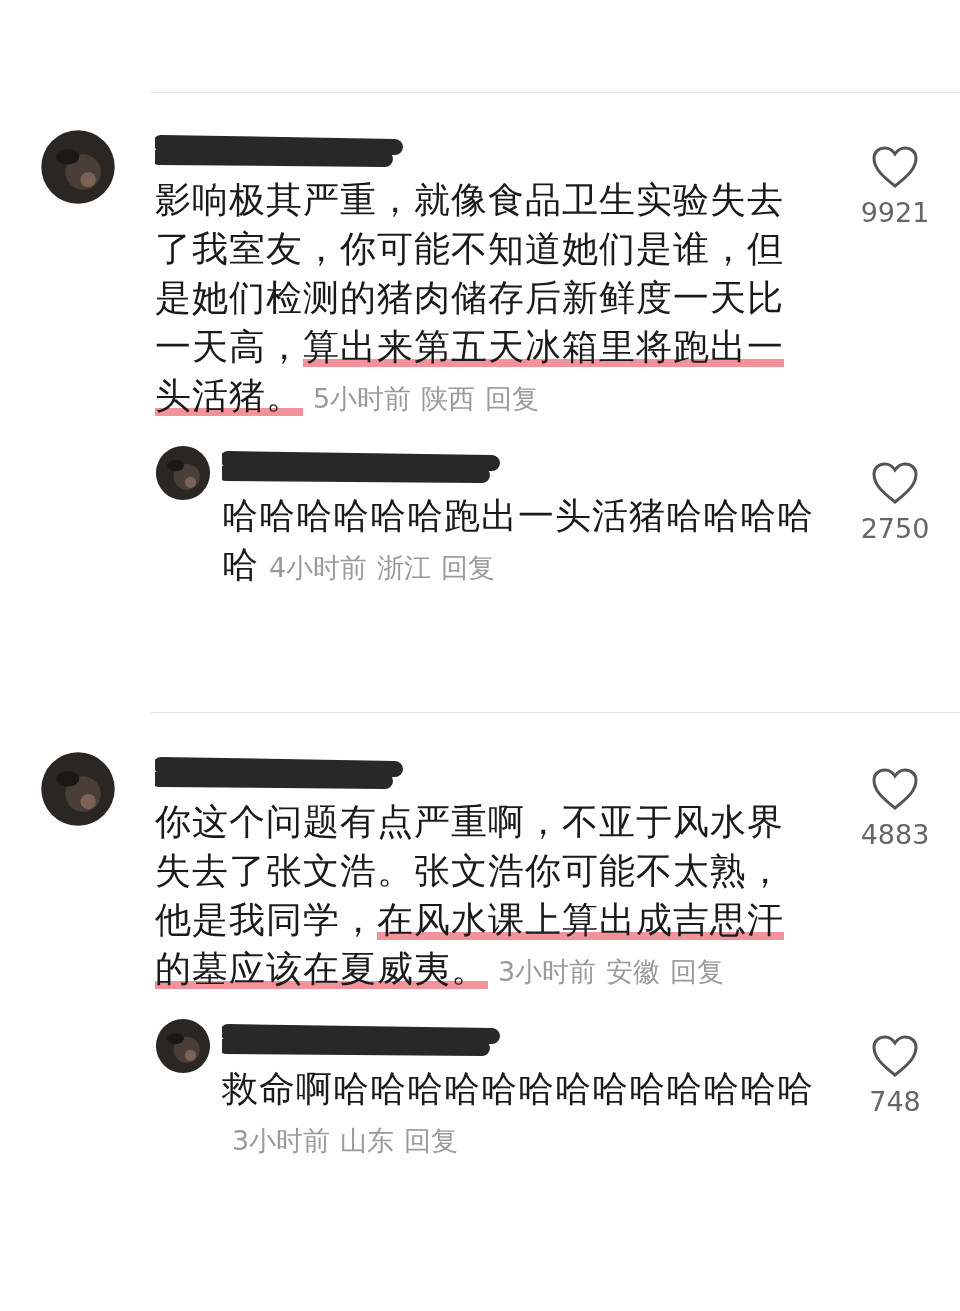 The image size is (960, 1311). What do you see at coordinates (362, 398) in the screenshot?
I see `timestamp: 5小时前` at bounding box center [362, 398].